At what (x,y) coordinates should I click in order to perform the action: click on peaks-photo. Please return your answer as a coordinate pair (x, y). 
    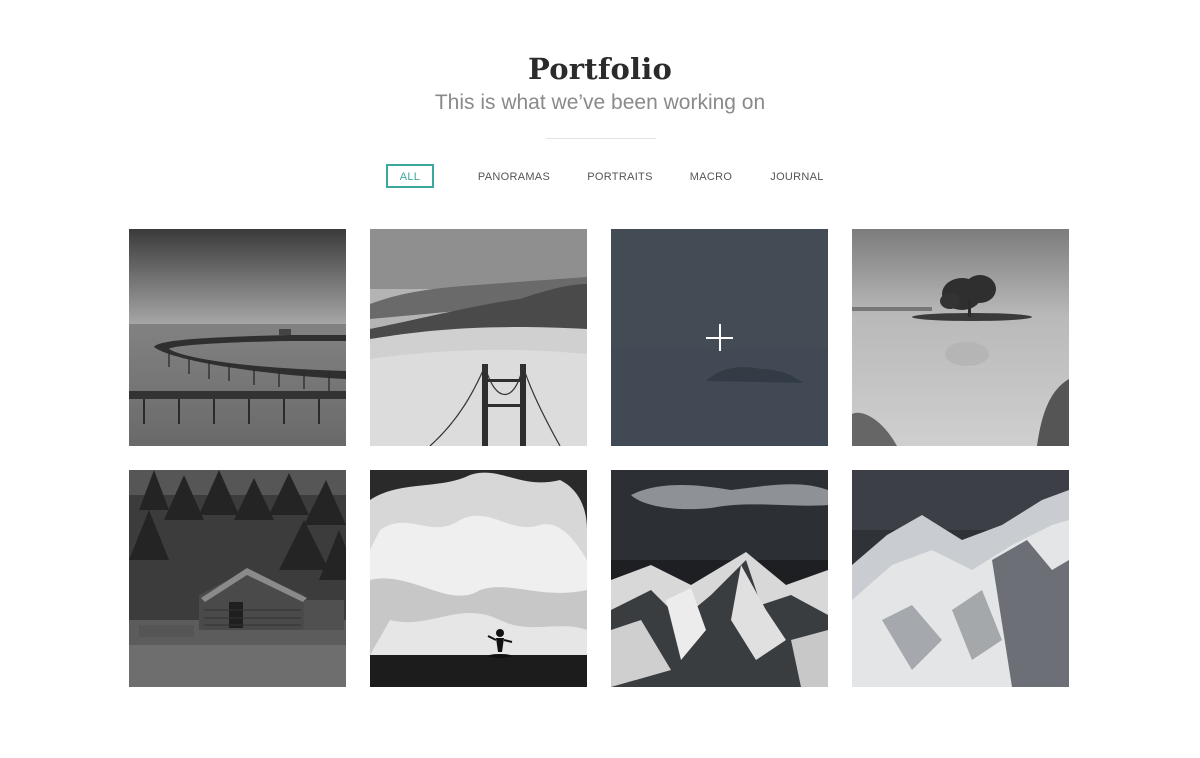
    Looking at the image, I should click on (719, 578).